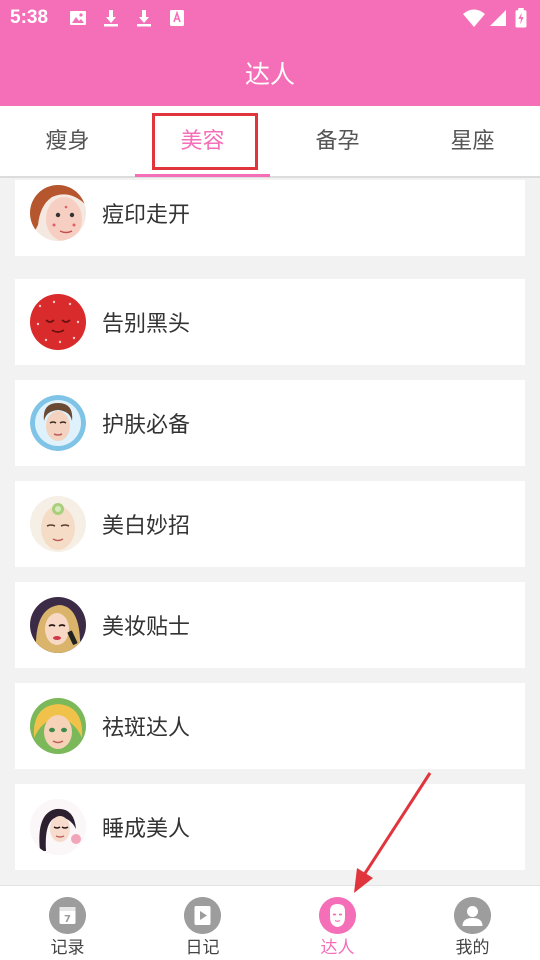 The height and width of the screenshot is (960, 540). I want to click on nav-record: 7 记录, so click(67, 923).